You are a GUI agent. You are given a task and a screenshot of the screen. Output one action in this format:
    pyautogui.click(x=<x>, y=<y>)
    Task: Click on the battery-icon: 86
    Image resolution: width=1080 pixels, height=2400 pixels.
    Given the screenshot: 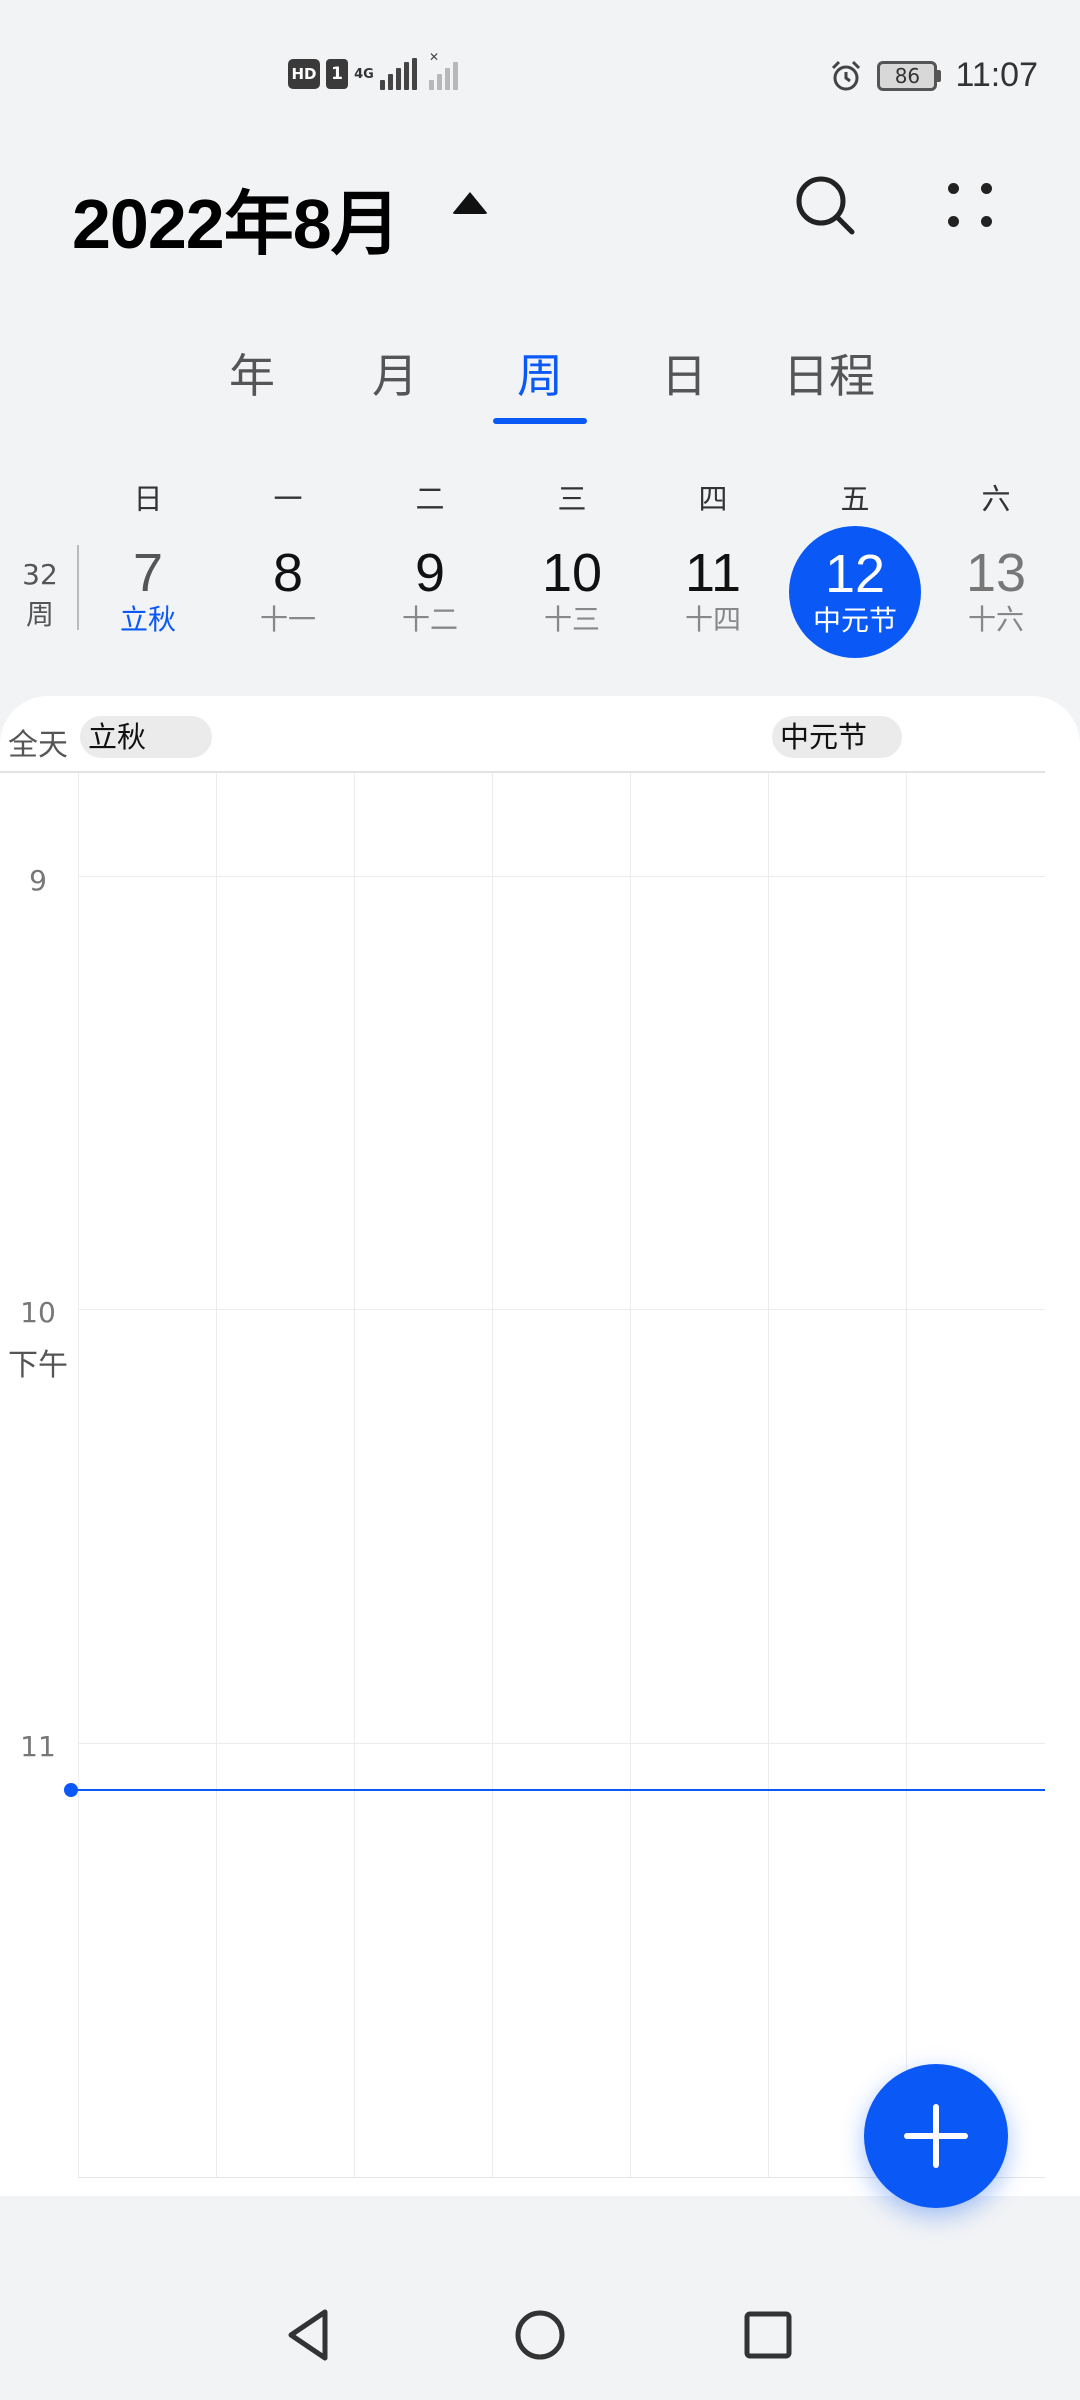 What is the action you would take?
    pyautogui.click(x=909, y=75)
    